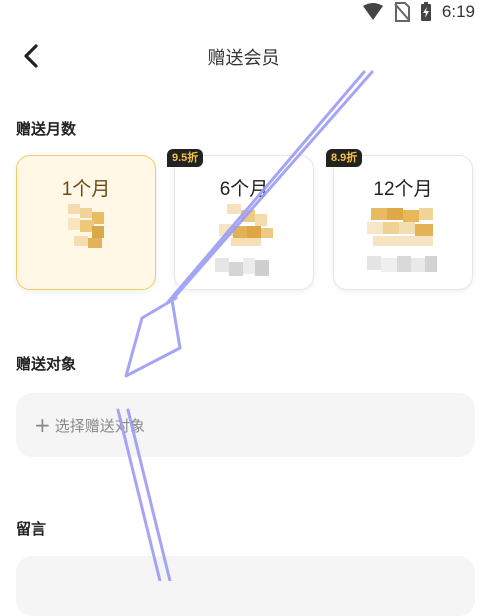  I want to click on plan-name: 12个月, so click(403, 189).